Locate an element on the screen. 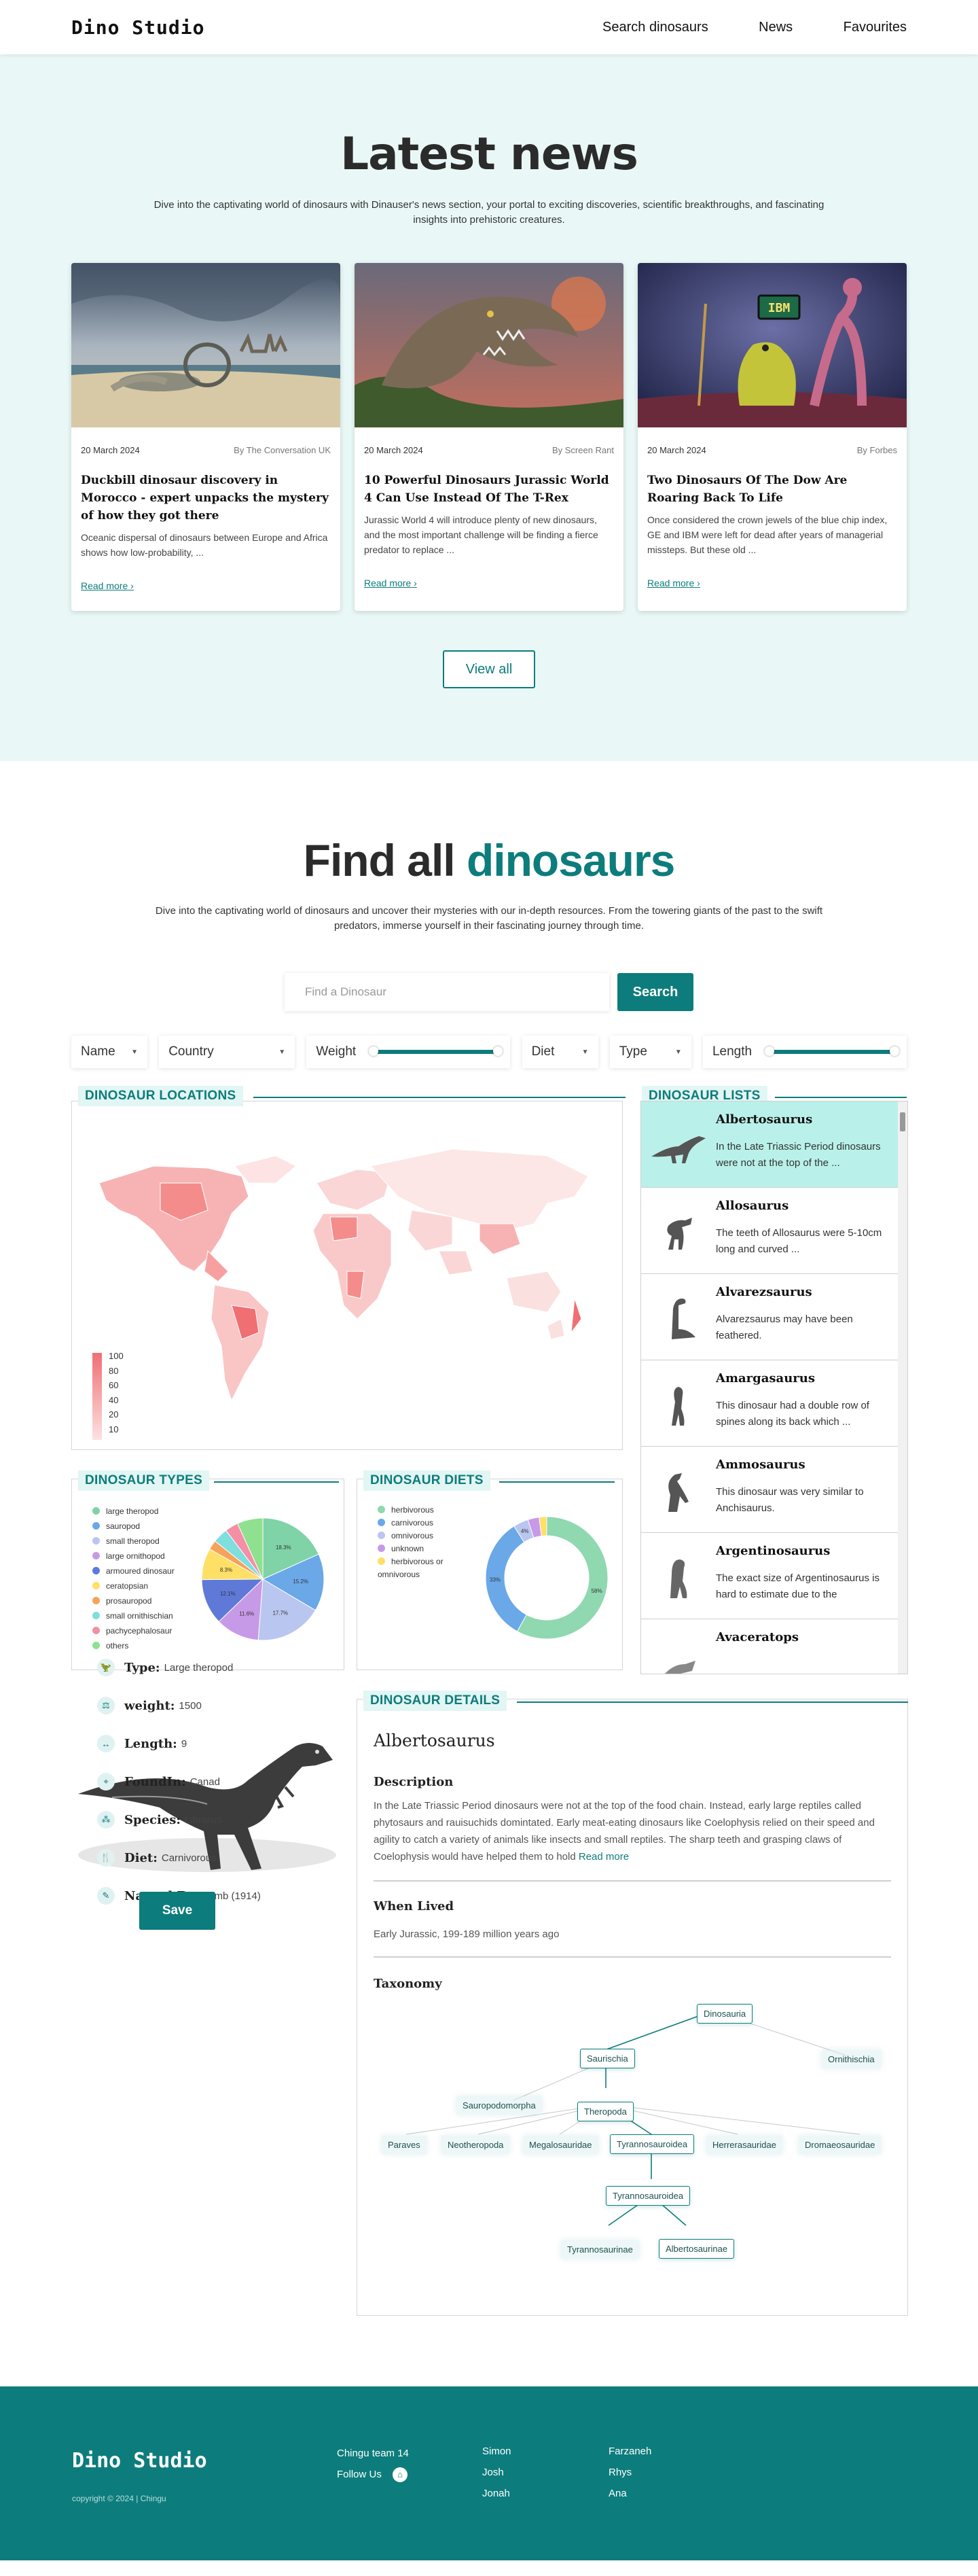 The height and width of the screenshot is (2576, 978). dino-detail-name: Albertosaurus is located at coordinates (434, 1740).